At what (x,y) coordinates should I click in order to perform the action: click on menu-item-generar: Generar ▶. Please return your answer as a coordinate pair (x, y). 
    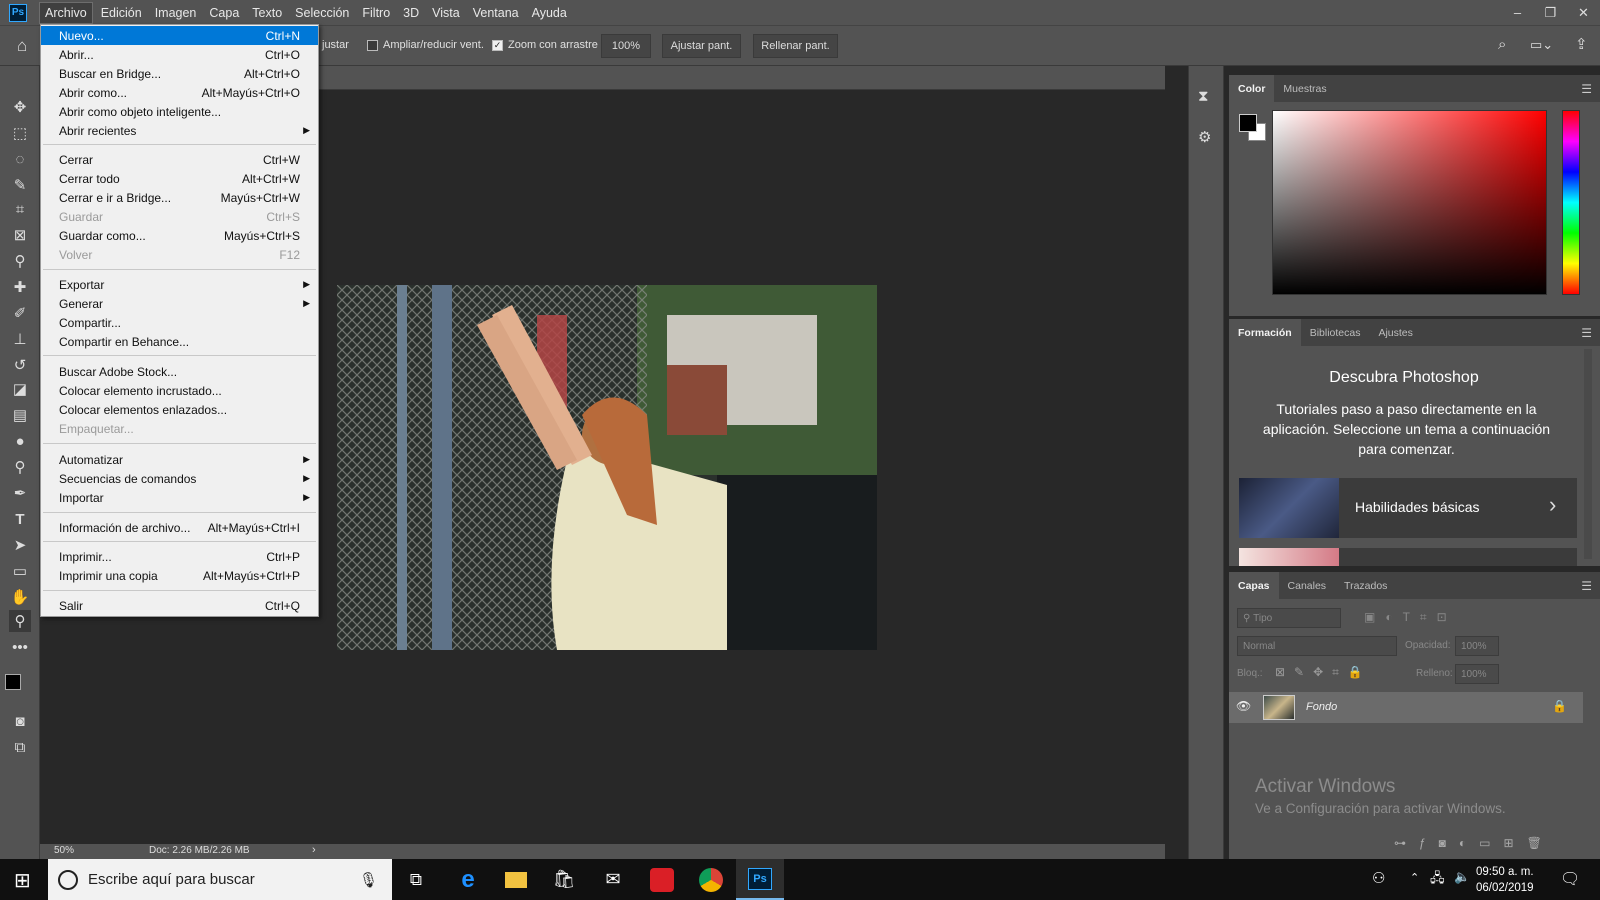
    Looking at the image, I should click on (179, 303).